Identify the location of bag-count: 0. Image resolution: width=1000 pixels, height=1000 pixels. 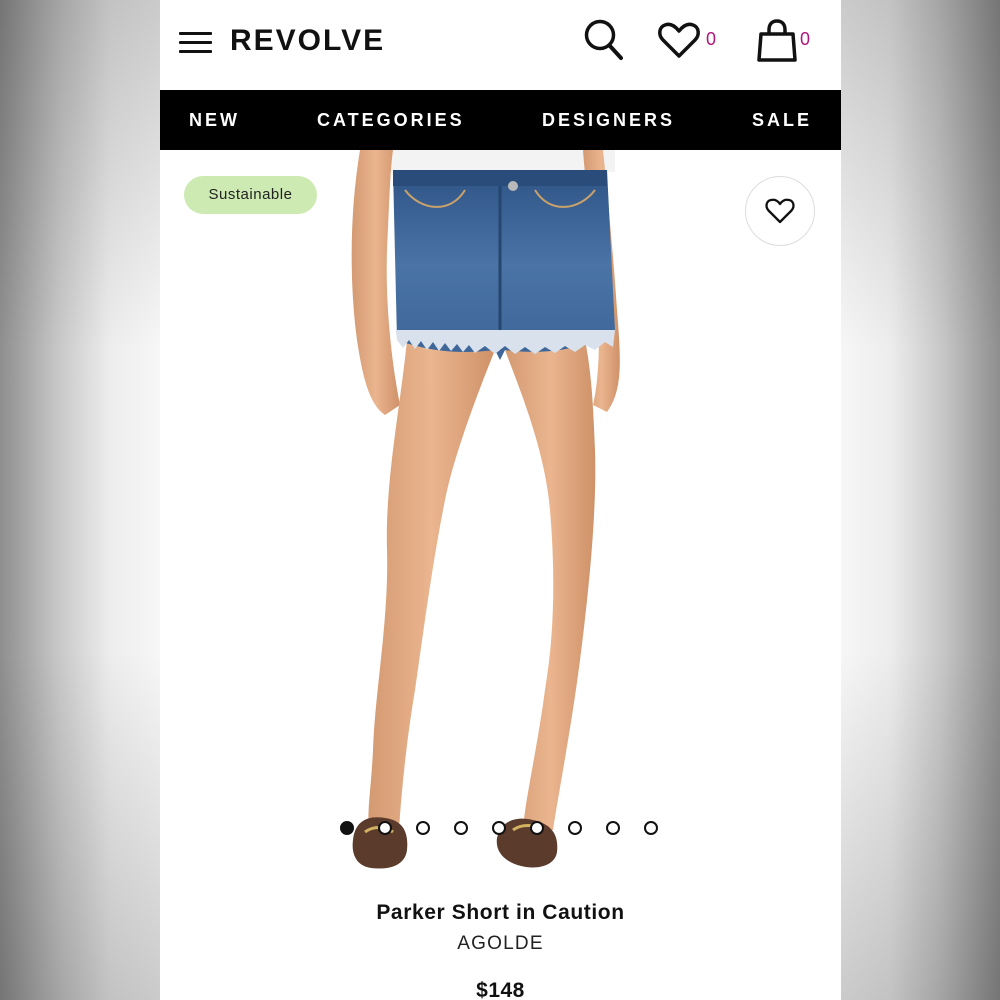
(805, 39).